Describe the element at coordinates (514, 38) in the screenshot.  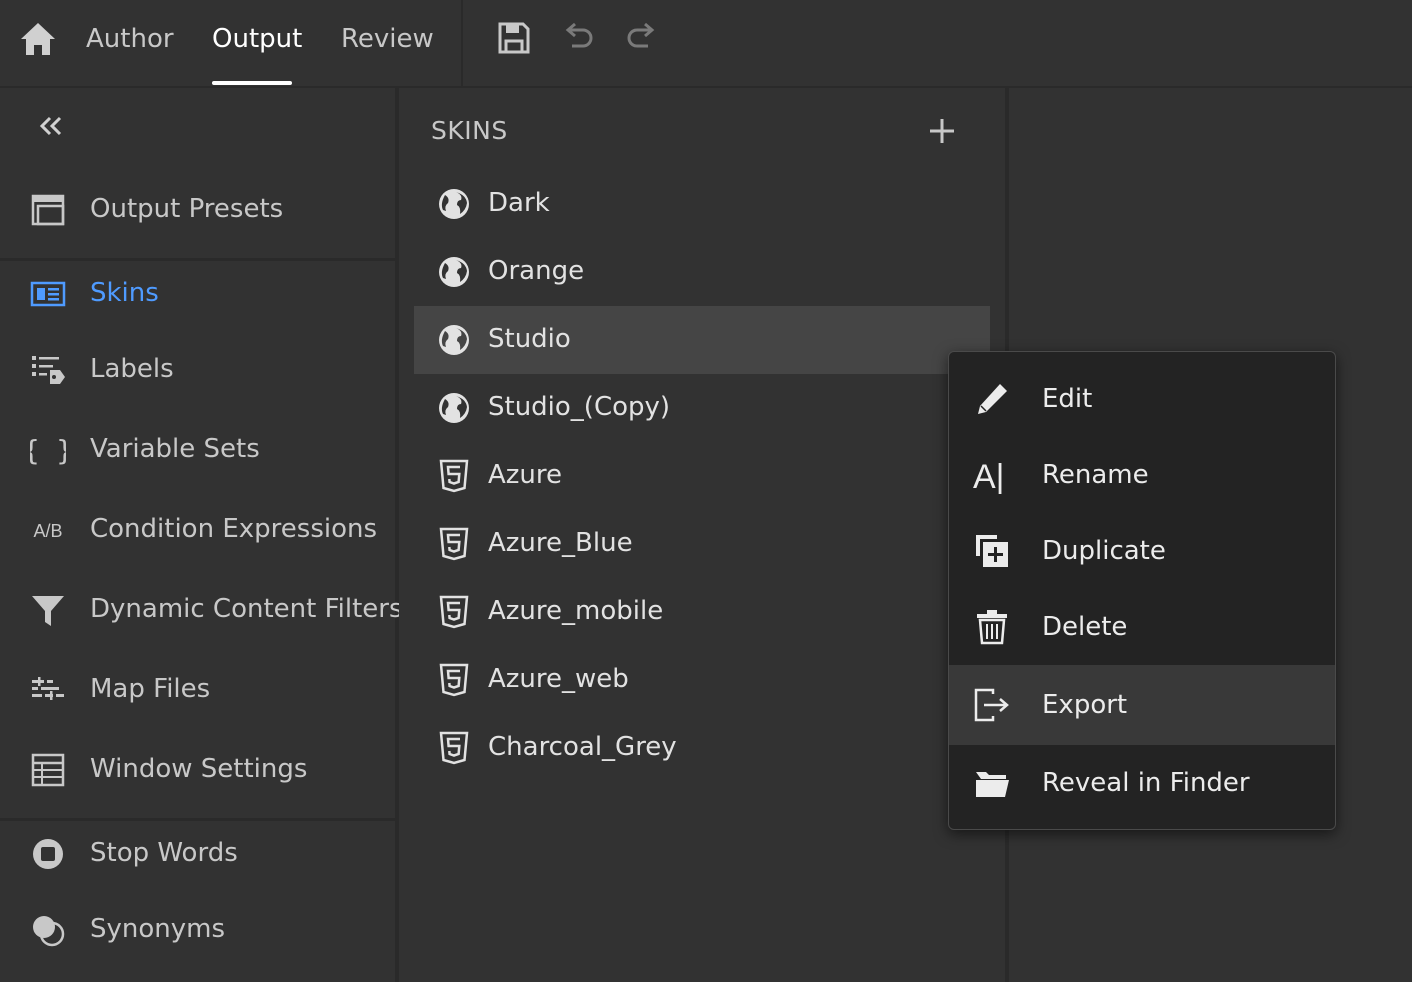
I see `save-icon` at that location.